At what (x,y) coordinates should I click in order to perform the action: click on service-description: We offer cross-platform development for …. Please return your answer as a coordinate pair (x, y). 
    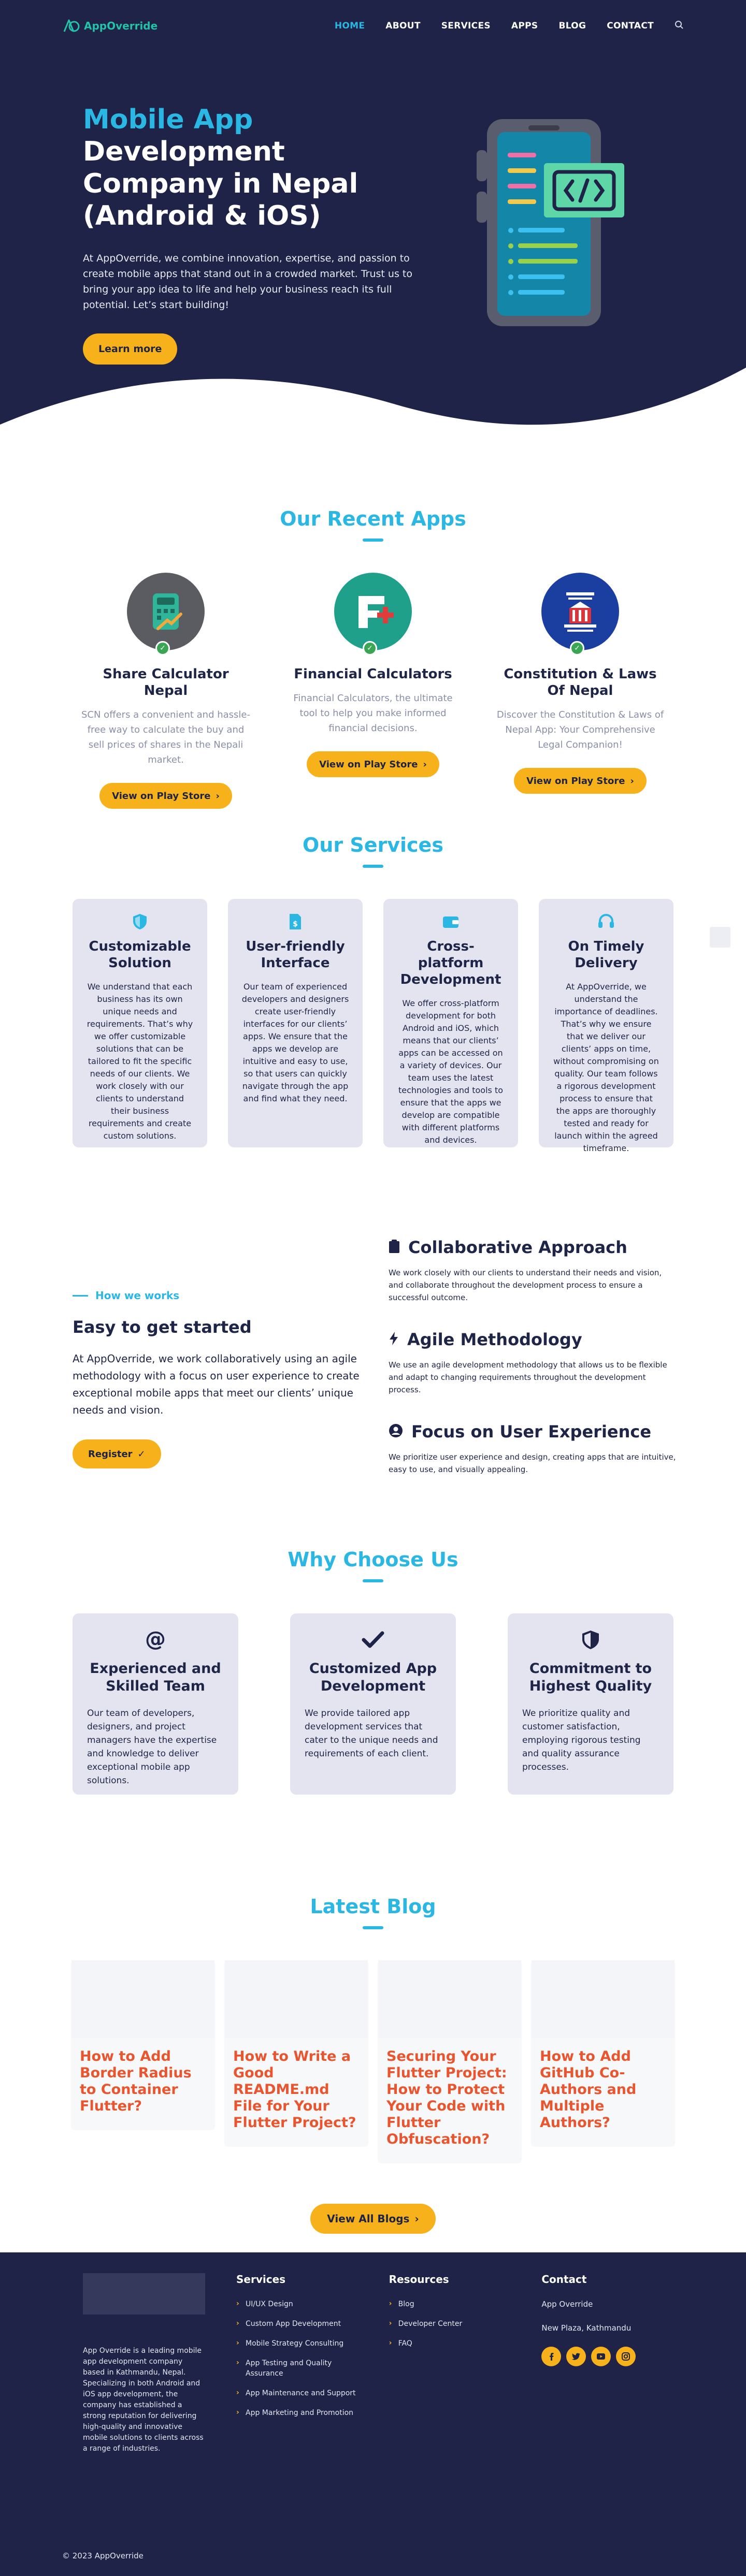
    Looking at the image, I should click on (451, 1071).